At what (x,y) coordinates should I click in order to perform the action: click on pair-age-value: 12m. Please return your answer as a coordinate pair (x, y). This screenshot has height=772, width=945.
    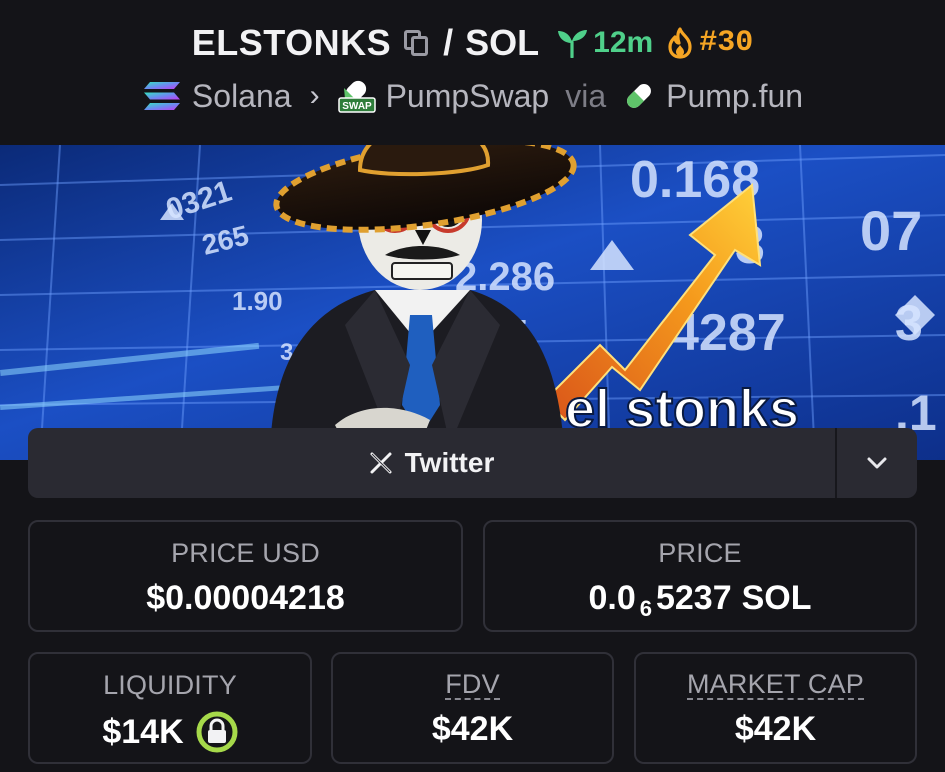
    Looking at the image, I should click on (623, 42).